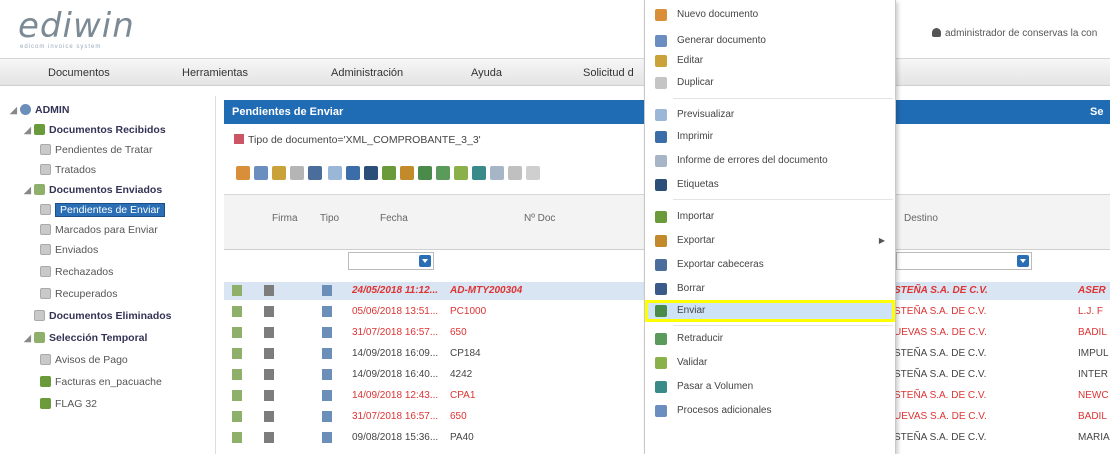  Describe the element at coordinates (770, 15) in the screenshot. I see `ctx-nuevo-documento: Nuevo documento` at that location.